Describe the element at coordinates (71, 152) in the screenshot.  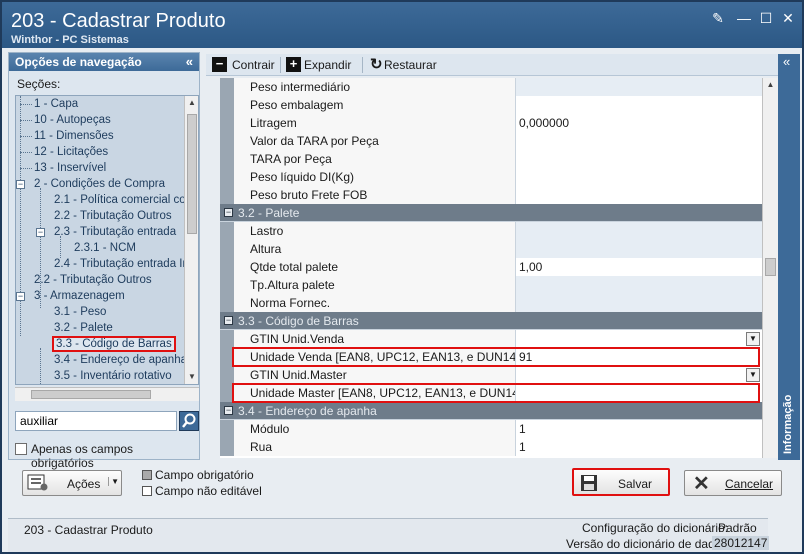
I see `tree-item-licitacoes: 12 - Licitações` at that location.